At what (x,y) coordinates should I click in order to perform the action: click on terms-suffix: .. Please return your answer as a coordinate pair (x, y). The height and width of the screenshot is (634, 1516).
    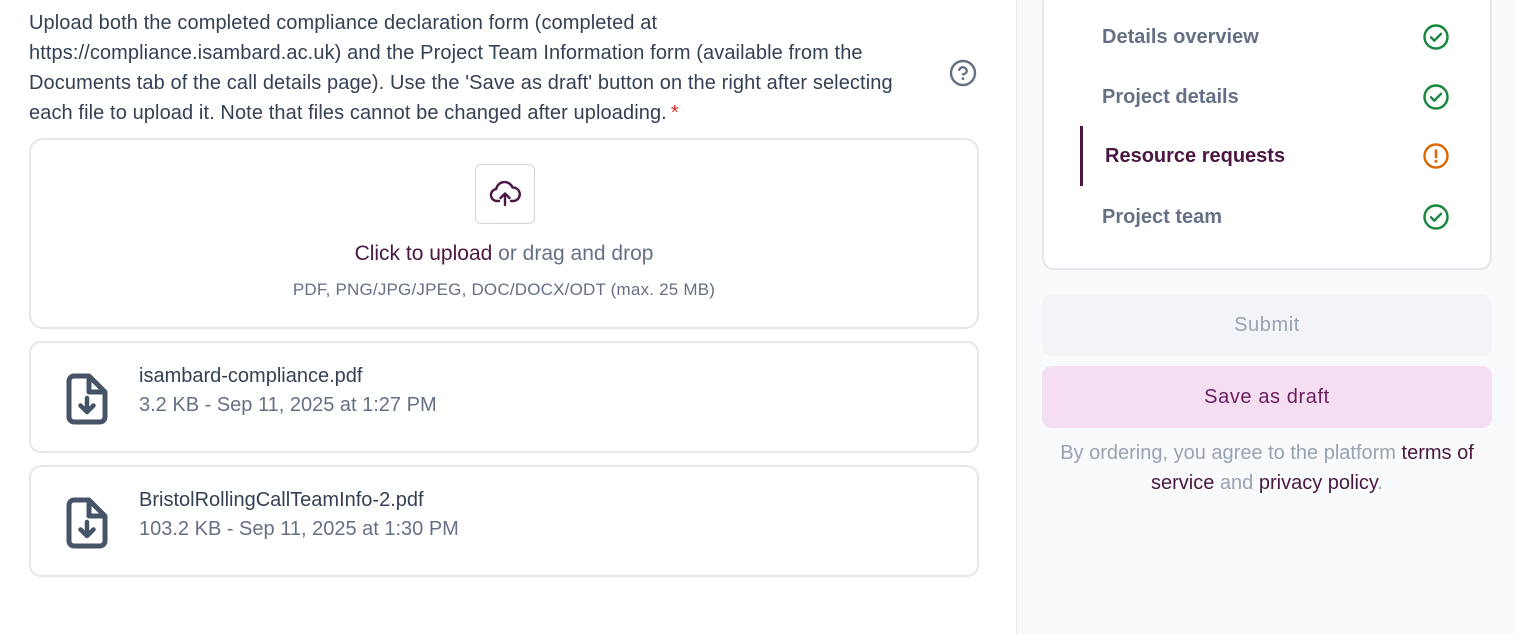
    Looking at the image, I should click on (1380, 483).